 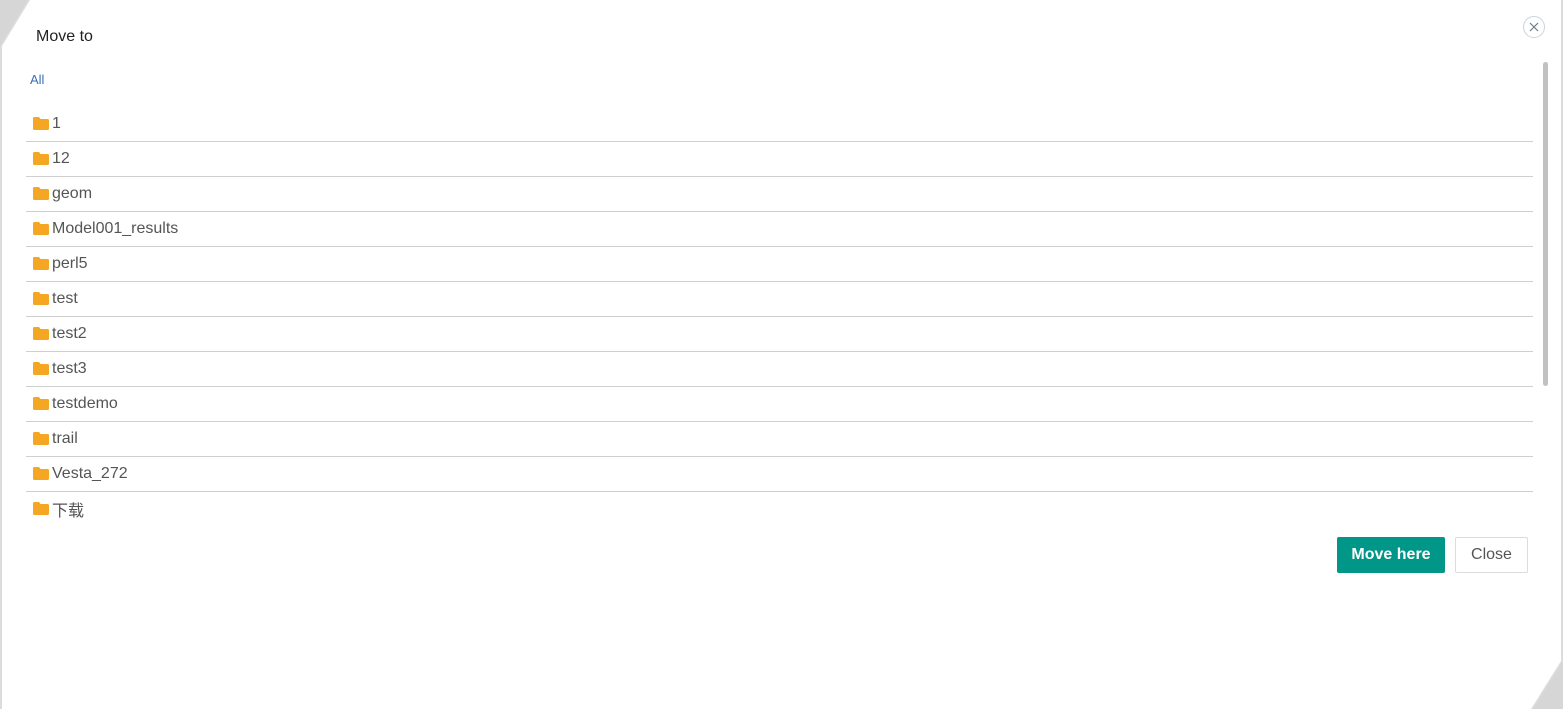 What do you see at coordinates (90, 473) in the screenshot?
I see `folder-name: Vesta_272` at bounding box center [90, 473].